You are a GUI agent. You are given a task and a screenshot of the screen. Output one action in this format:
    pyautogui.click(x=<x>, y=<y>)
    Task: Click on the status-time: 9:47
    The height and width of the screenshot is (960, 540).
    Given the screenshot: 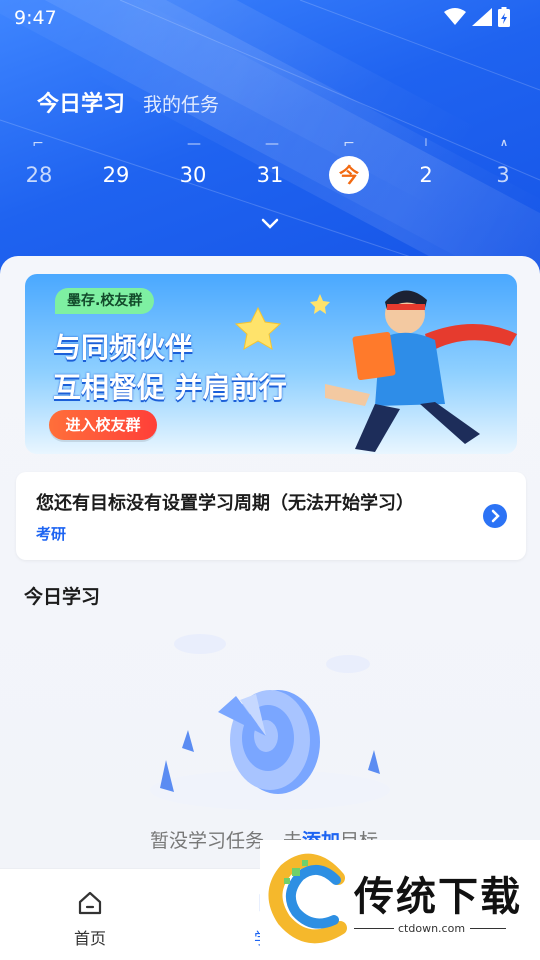 What is the action you would take?
    pyautogui.click(x=35, y=18)
    